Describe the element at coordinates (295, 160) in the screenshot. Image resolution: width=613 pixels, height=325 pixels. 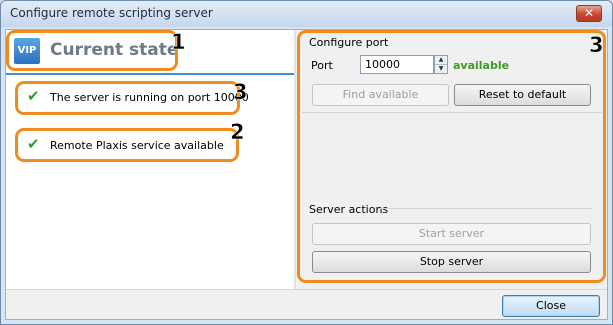
I see `panel-divider` at that location.